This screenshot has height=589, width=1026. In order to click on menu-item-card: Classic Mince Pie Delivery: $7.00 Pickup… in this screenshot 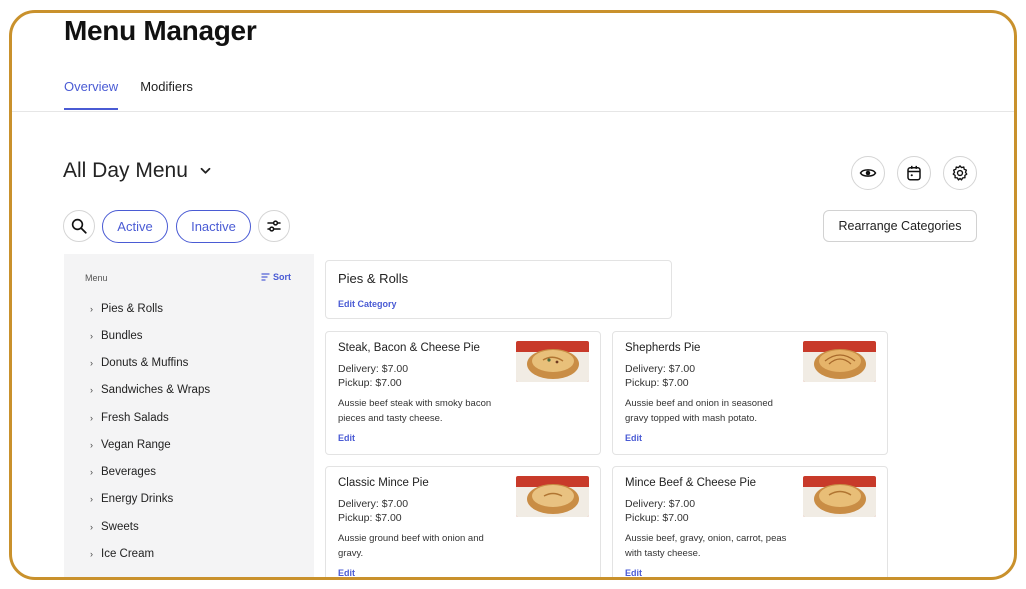, I will do `click(463, 521)`.